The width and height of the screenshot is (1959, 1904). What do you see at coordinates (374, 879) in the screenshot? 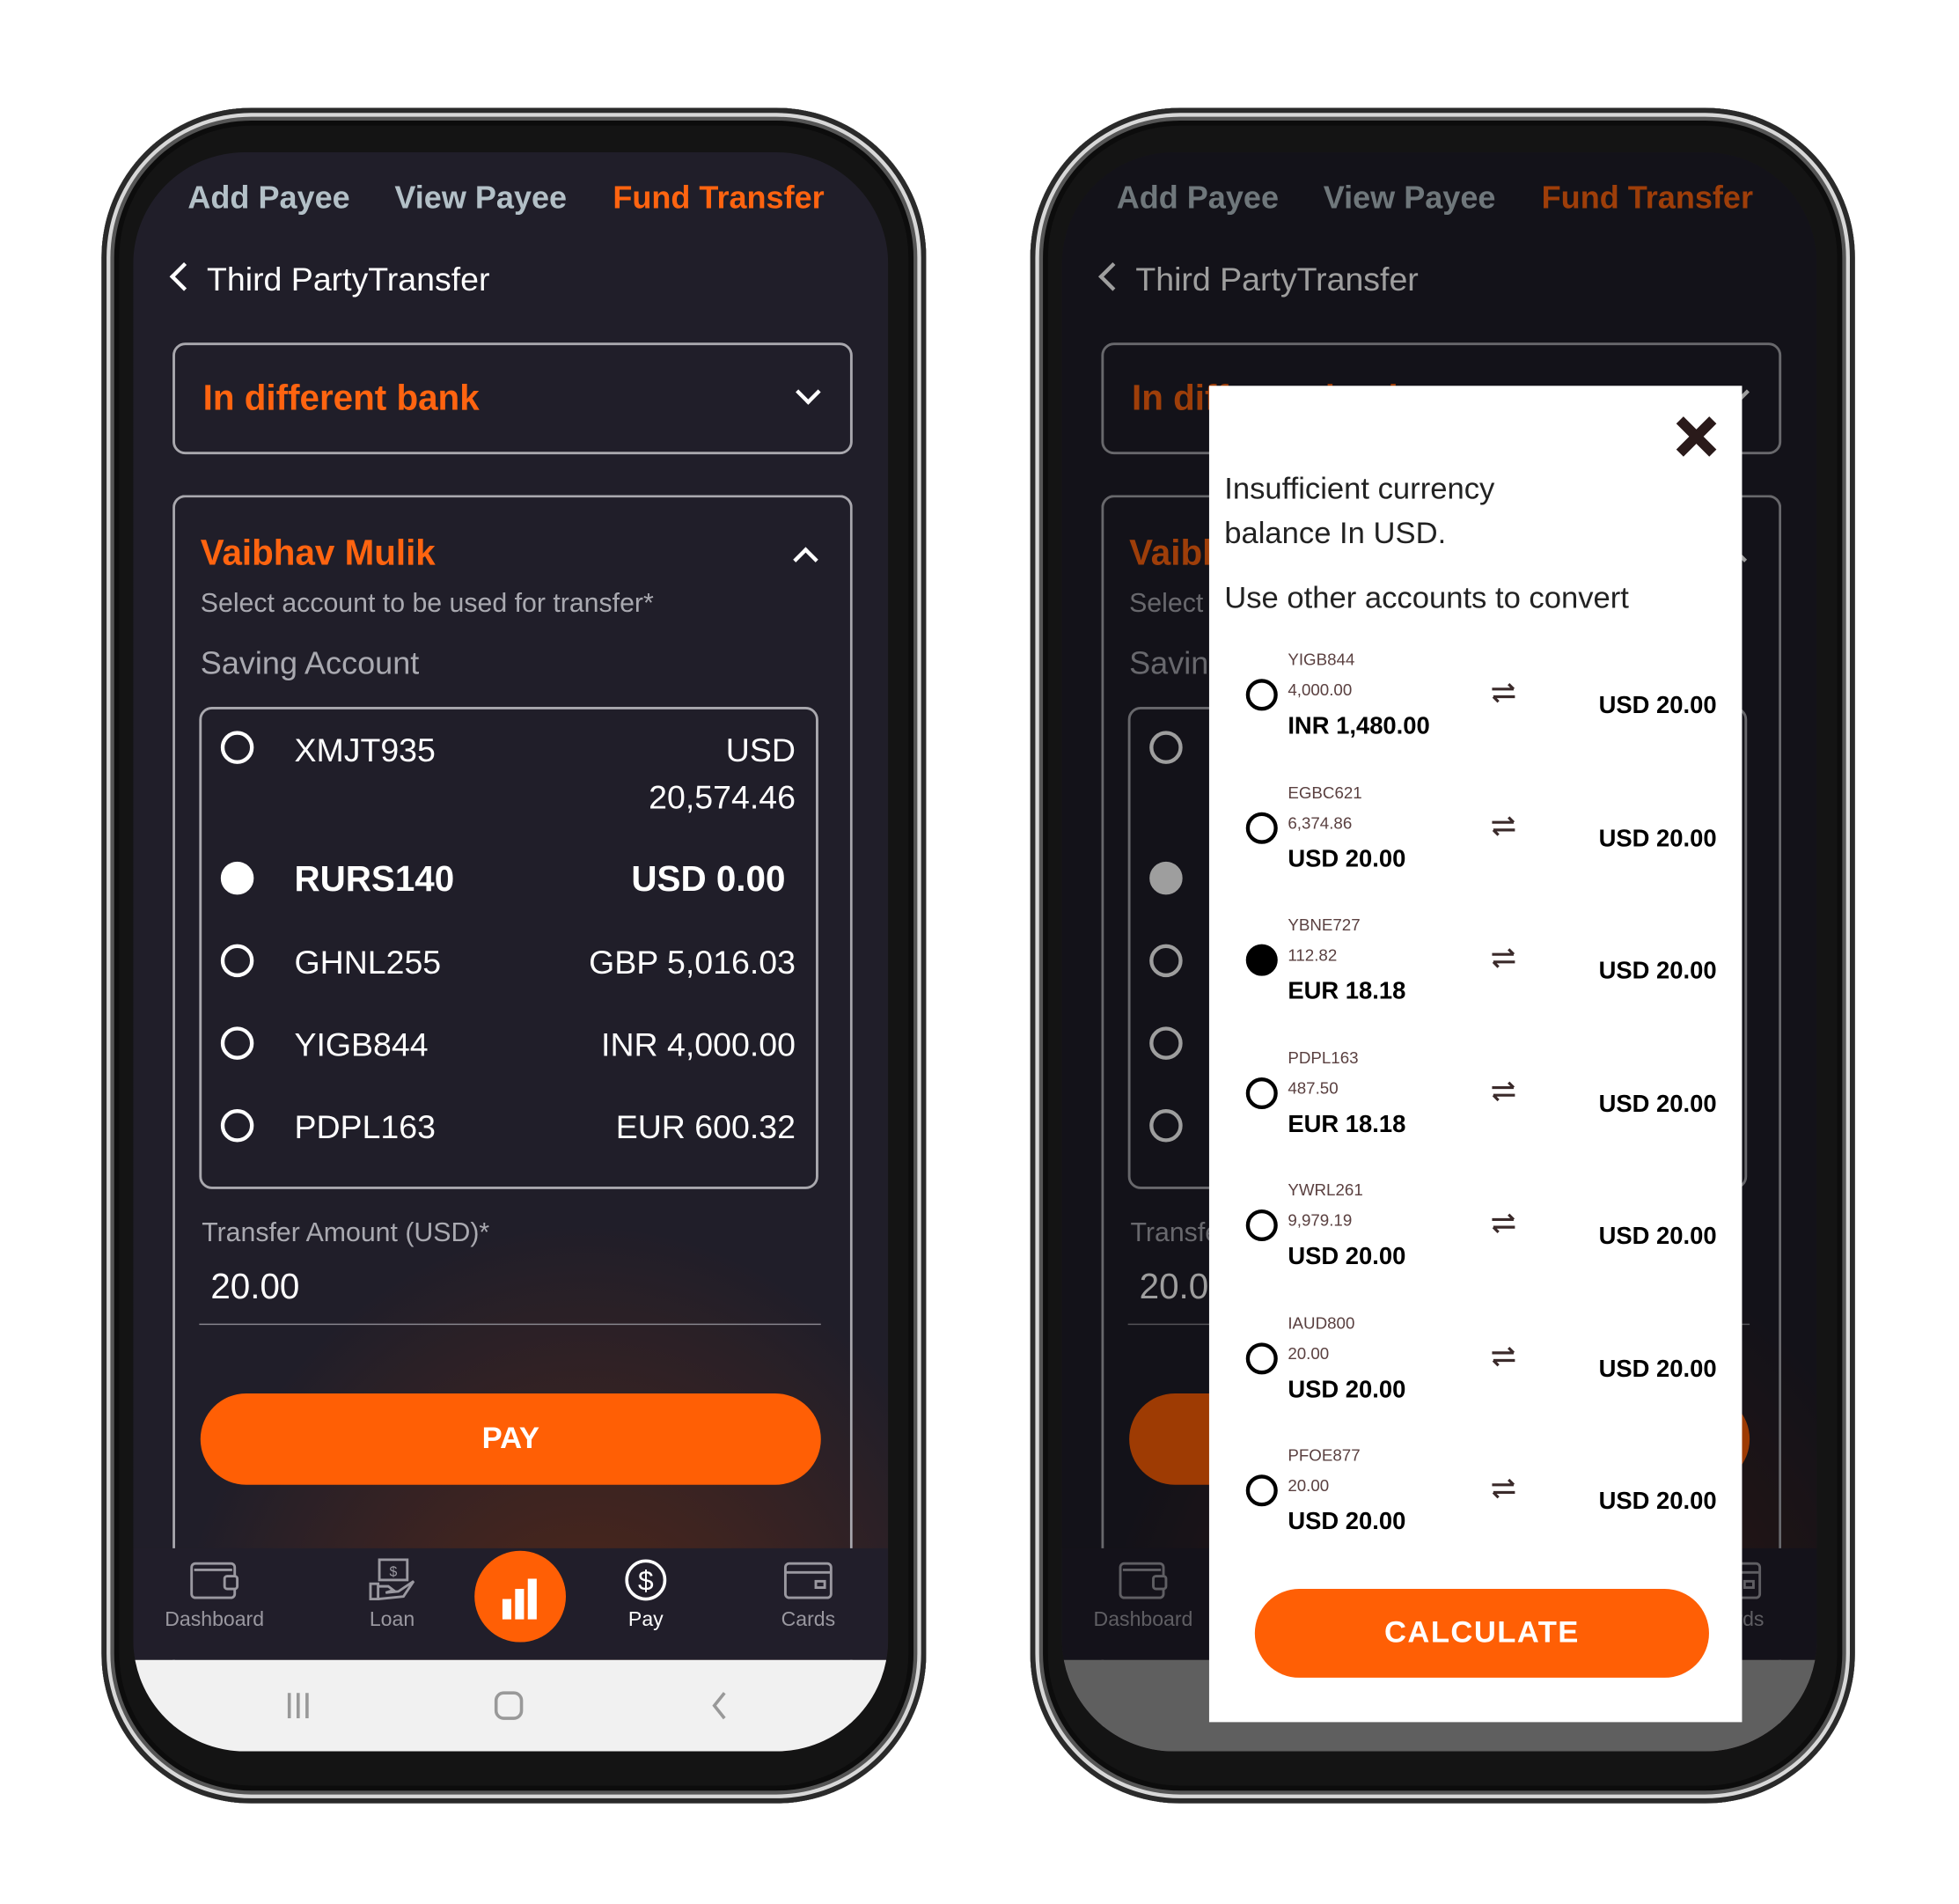
I see `account-id: RURS140` at bounding box center [374, 879].